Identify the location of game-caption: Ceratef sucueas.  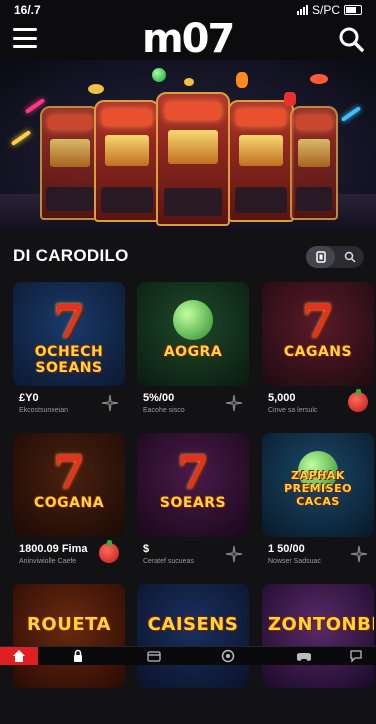
(168, 561).